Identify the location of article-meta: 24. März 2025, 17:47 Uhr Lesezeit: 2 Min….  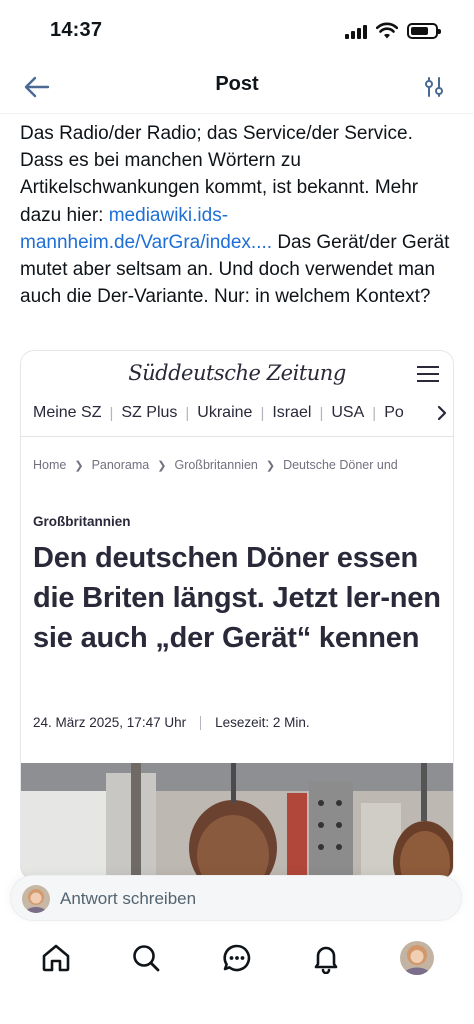
(171, 722).